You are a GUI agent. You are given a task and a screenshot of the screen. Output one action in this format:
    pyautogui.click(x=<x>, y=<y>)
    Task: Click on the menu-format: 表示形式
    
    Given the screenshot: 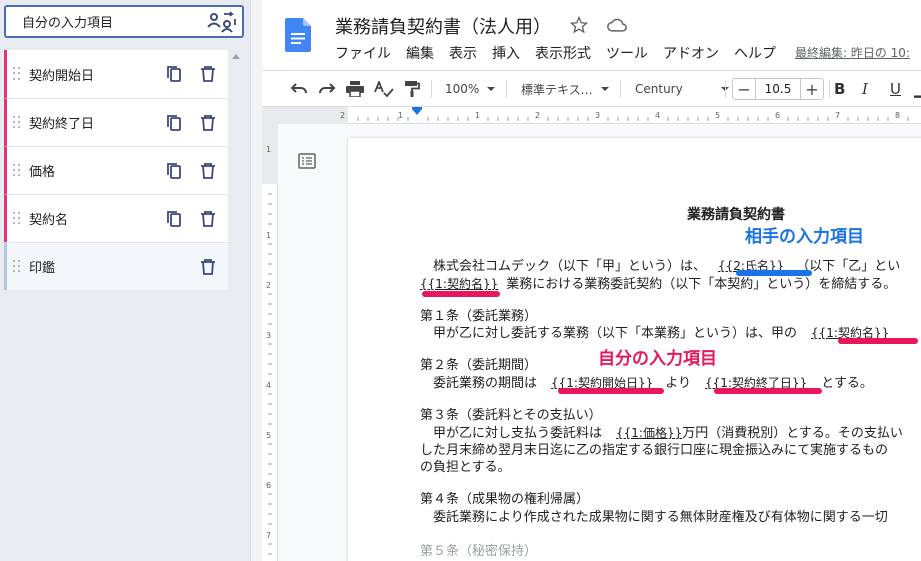 What is the action you would take?
    pyautogui.click(x=563, y=53)
    